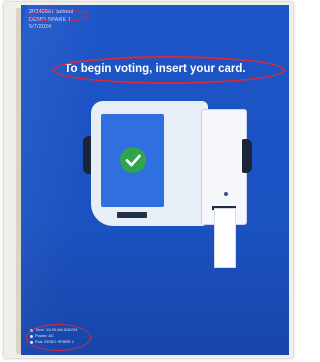 The width and height of the screenshot is (320, 362). Describe the element at coordinates (168, 70) in the screenshot. I see `annotation-oval-prompt` at that location.